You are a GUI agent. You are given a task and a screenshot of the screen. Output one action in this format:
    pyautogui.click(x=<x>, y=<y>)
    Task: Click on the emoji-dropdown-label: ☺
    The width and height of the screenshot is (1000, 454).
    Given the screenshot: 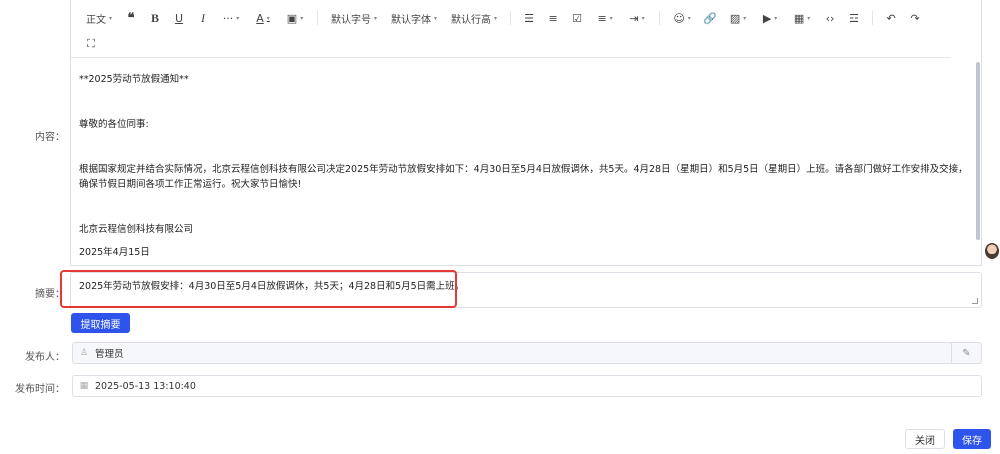 What is the action you would take?
    pyautogui.click(x=679, y=18)
    